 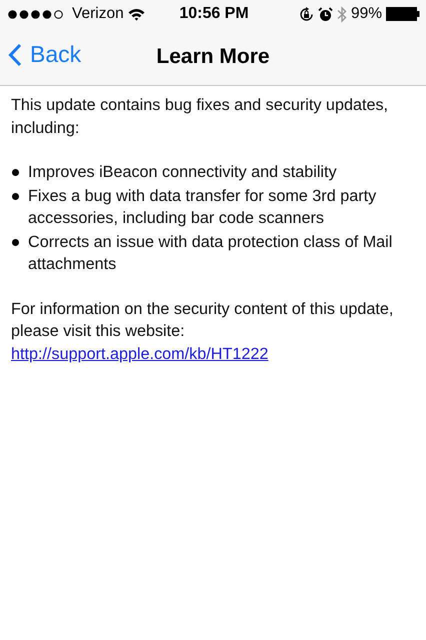 I want to click on battery-icon, so click(x=403, y=14).